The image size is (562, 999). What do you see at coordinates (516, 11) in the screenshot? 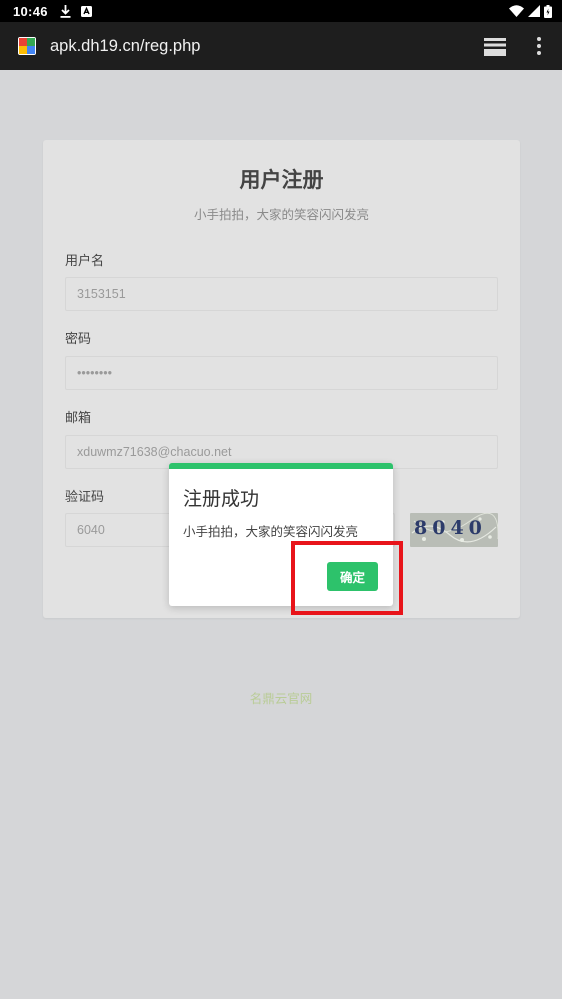
I see `wifi-icon` at bounding box center [516, 11].